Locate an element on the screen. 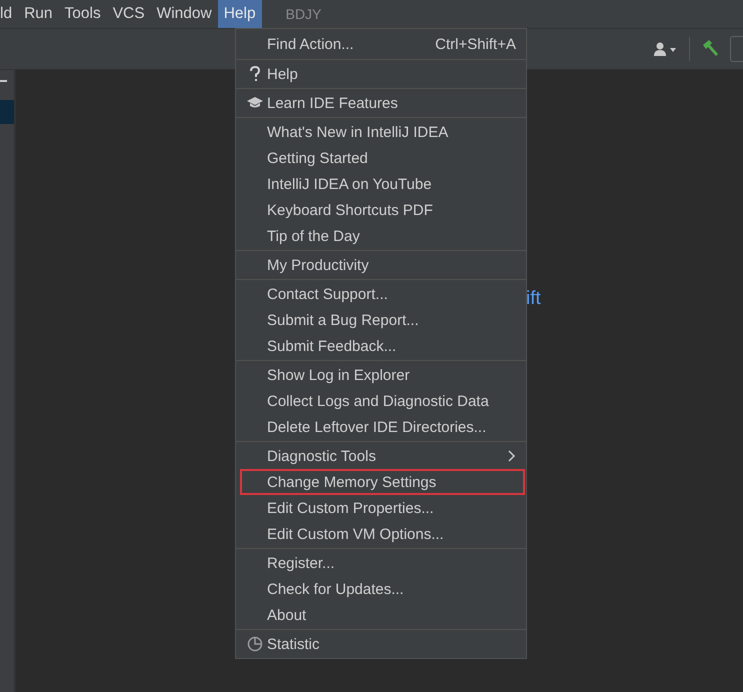 The width and height of the screenshot is (743, 692). menu-item: Tip of the Day is located at coordinates (381, 236).